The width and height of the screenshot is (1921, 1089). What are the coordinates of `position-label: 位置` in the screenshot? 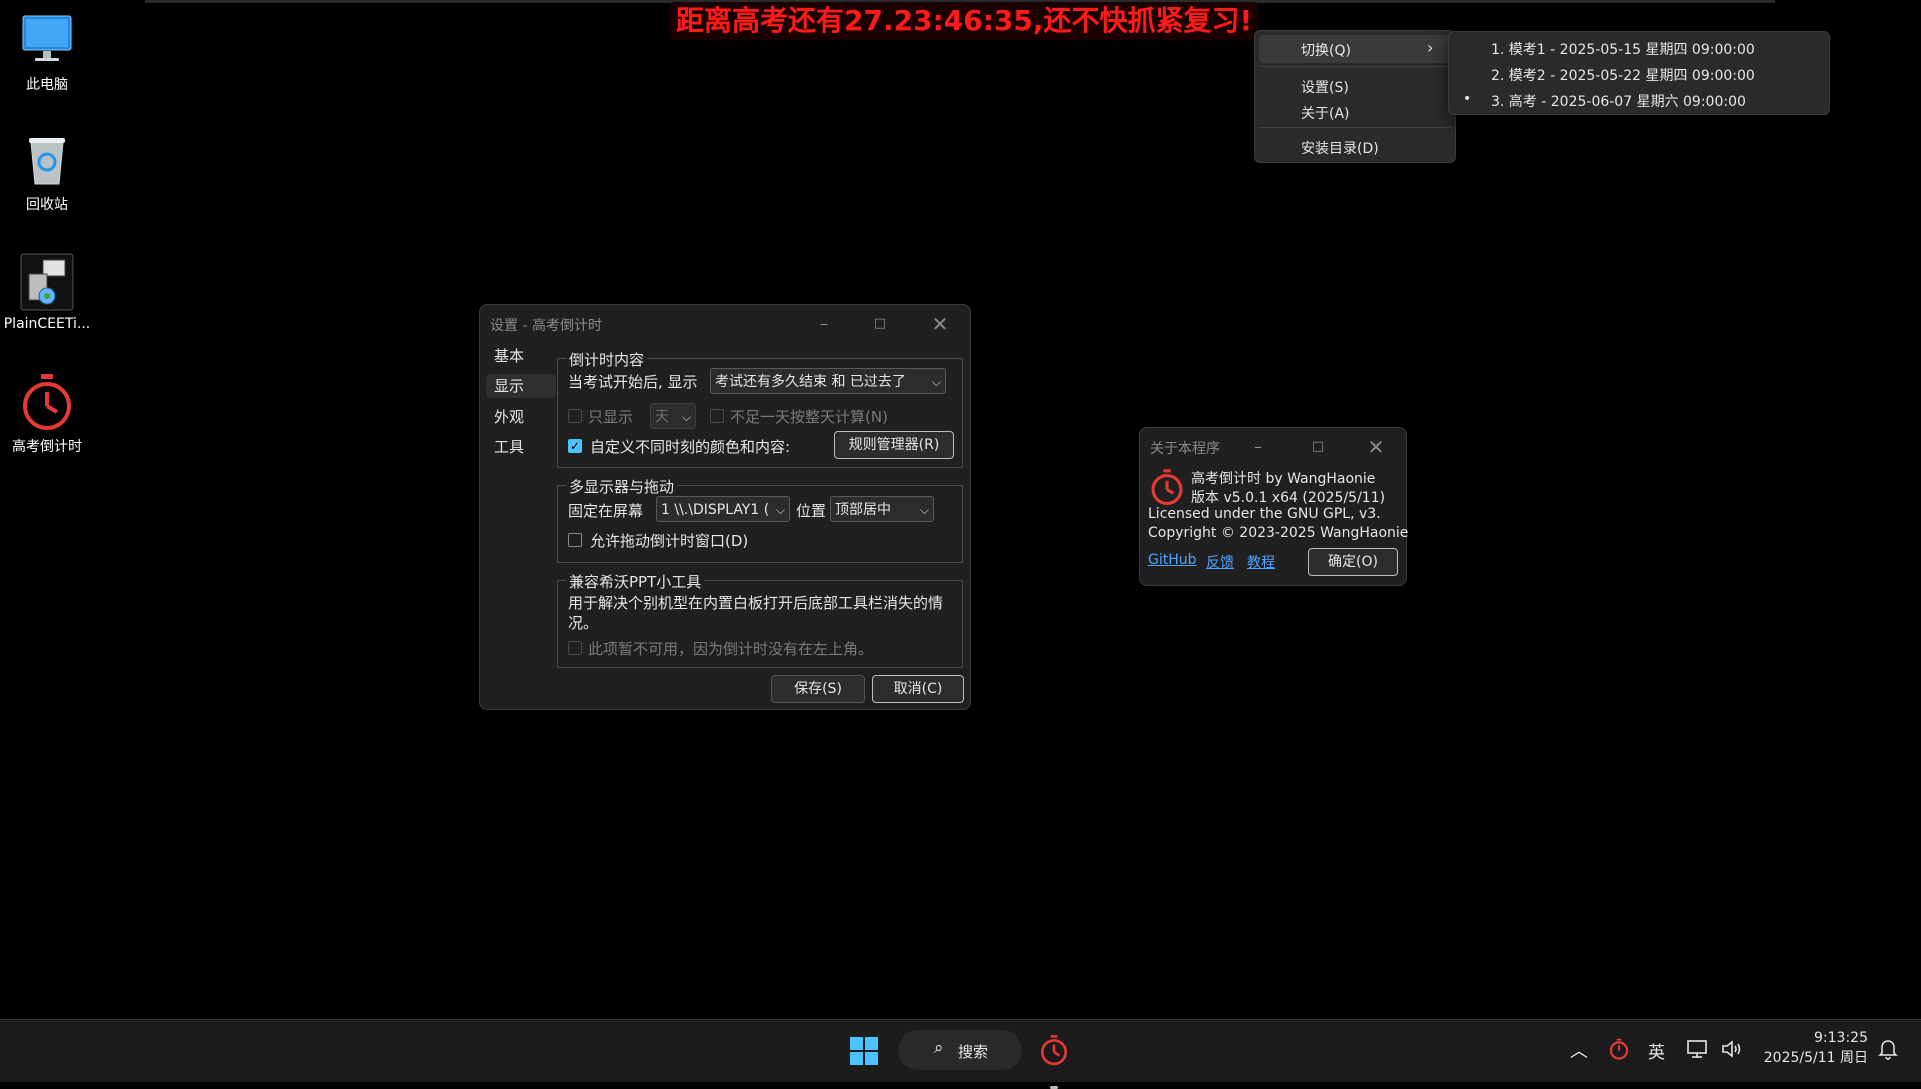 It's located at (811, 511).